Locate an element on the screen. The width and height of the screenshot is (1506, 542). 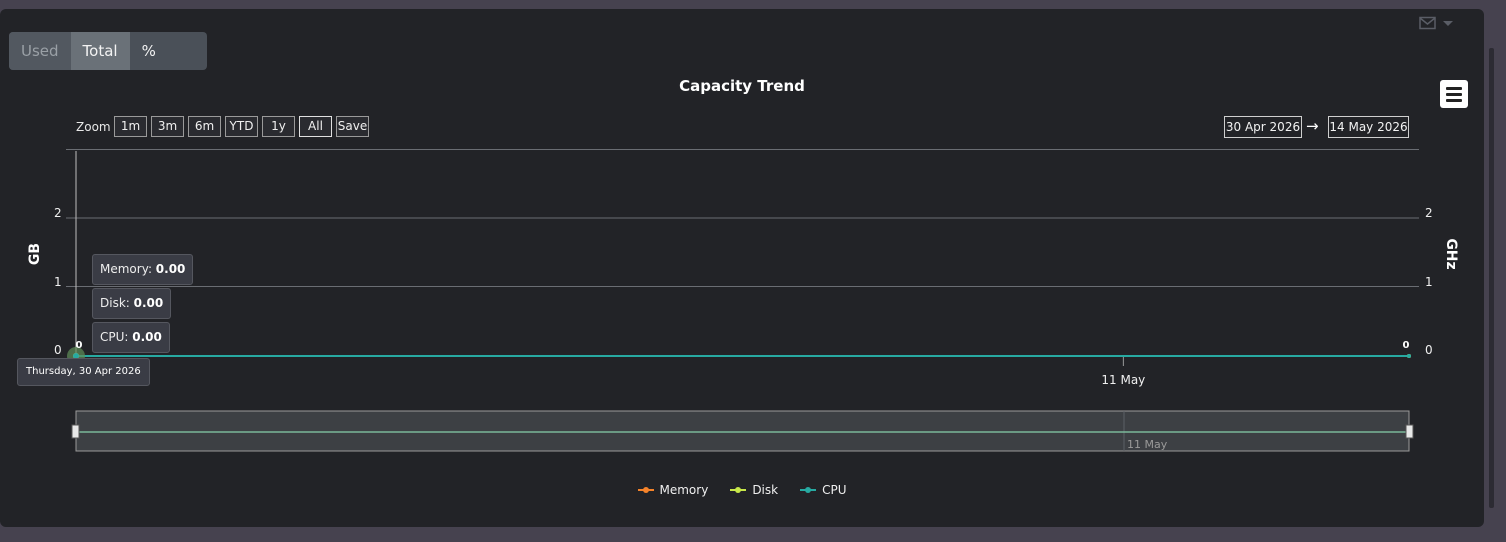
tooltip-cpu: CPU: 0.00 is located at coordinates (131, 337).